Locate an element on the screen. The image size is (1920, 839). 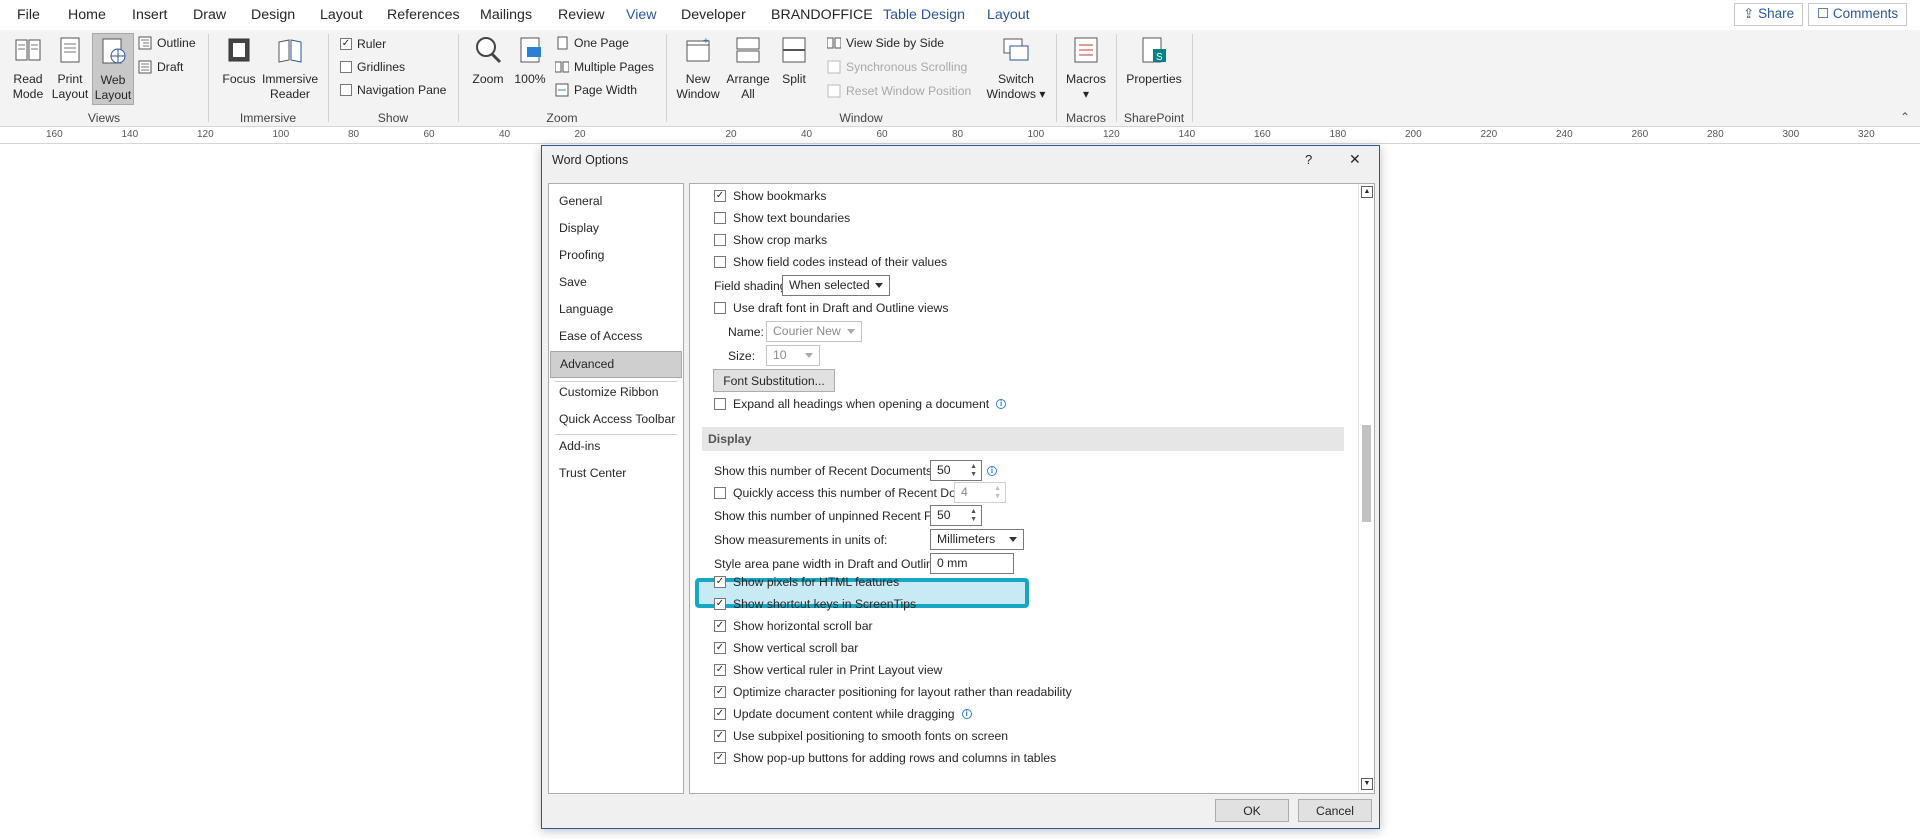
nav-item-trust-center: Trust Center is located at coordinates (616, 473).